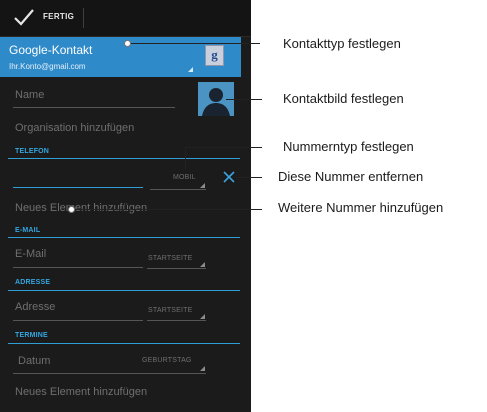 Image resolution: width=487 pixels, height=412 pixels. What do you see at coordinates (28, 230) in the screenshot?
I see `email-section-header: E-MAIL` at bounding box center [28, 230].